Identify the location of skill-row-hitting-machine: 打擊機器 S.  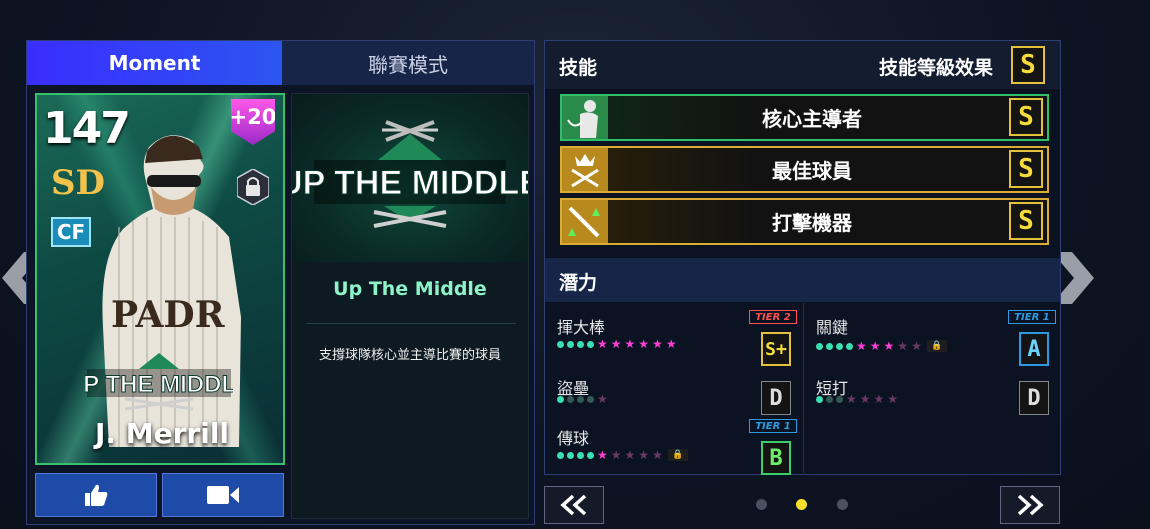
(804, 221).